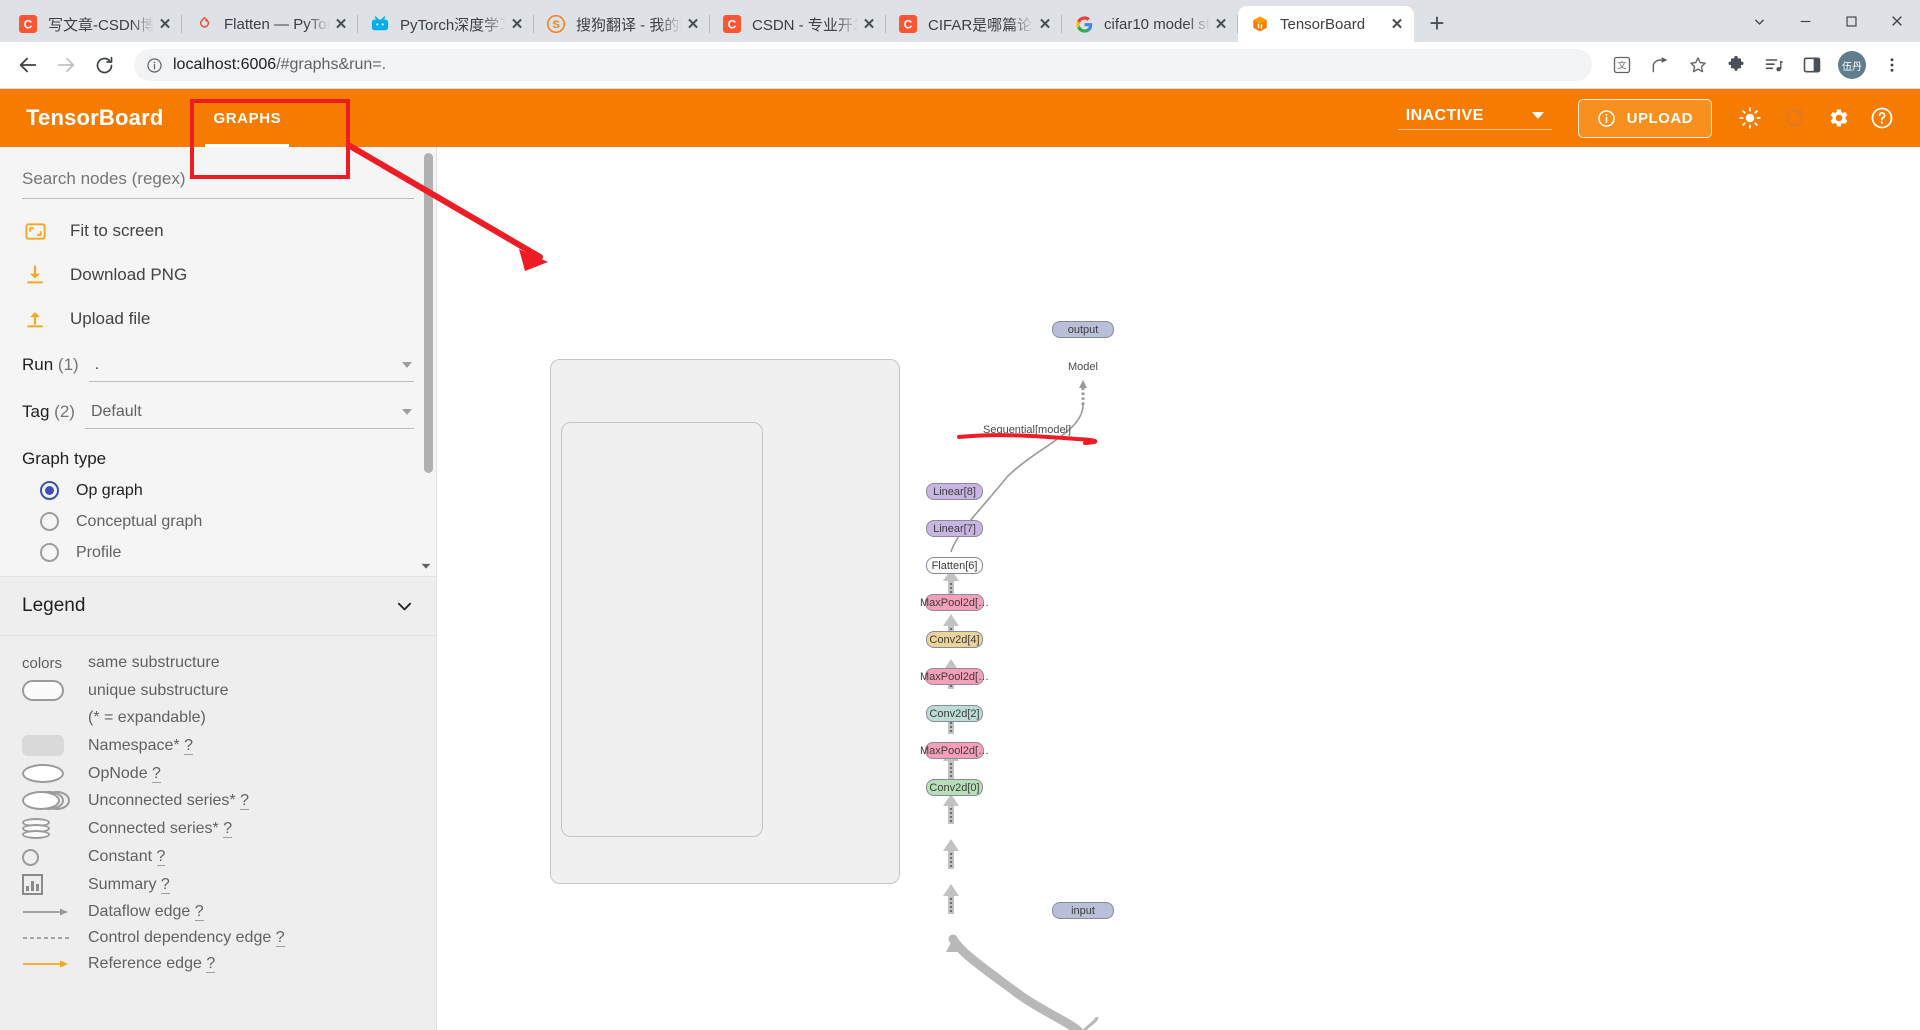 The height and width of the screenshot is (1030, 1920). I want to click on browser-tab: Flatten — PyTorch 1 ✕, so click(270, 24).